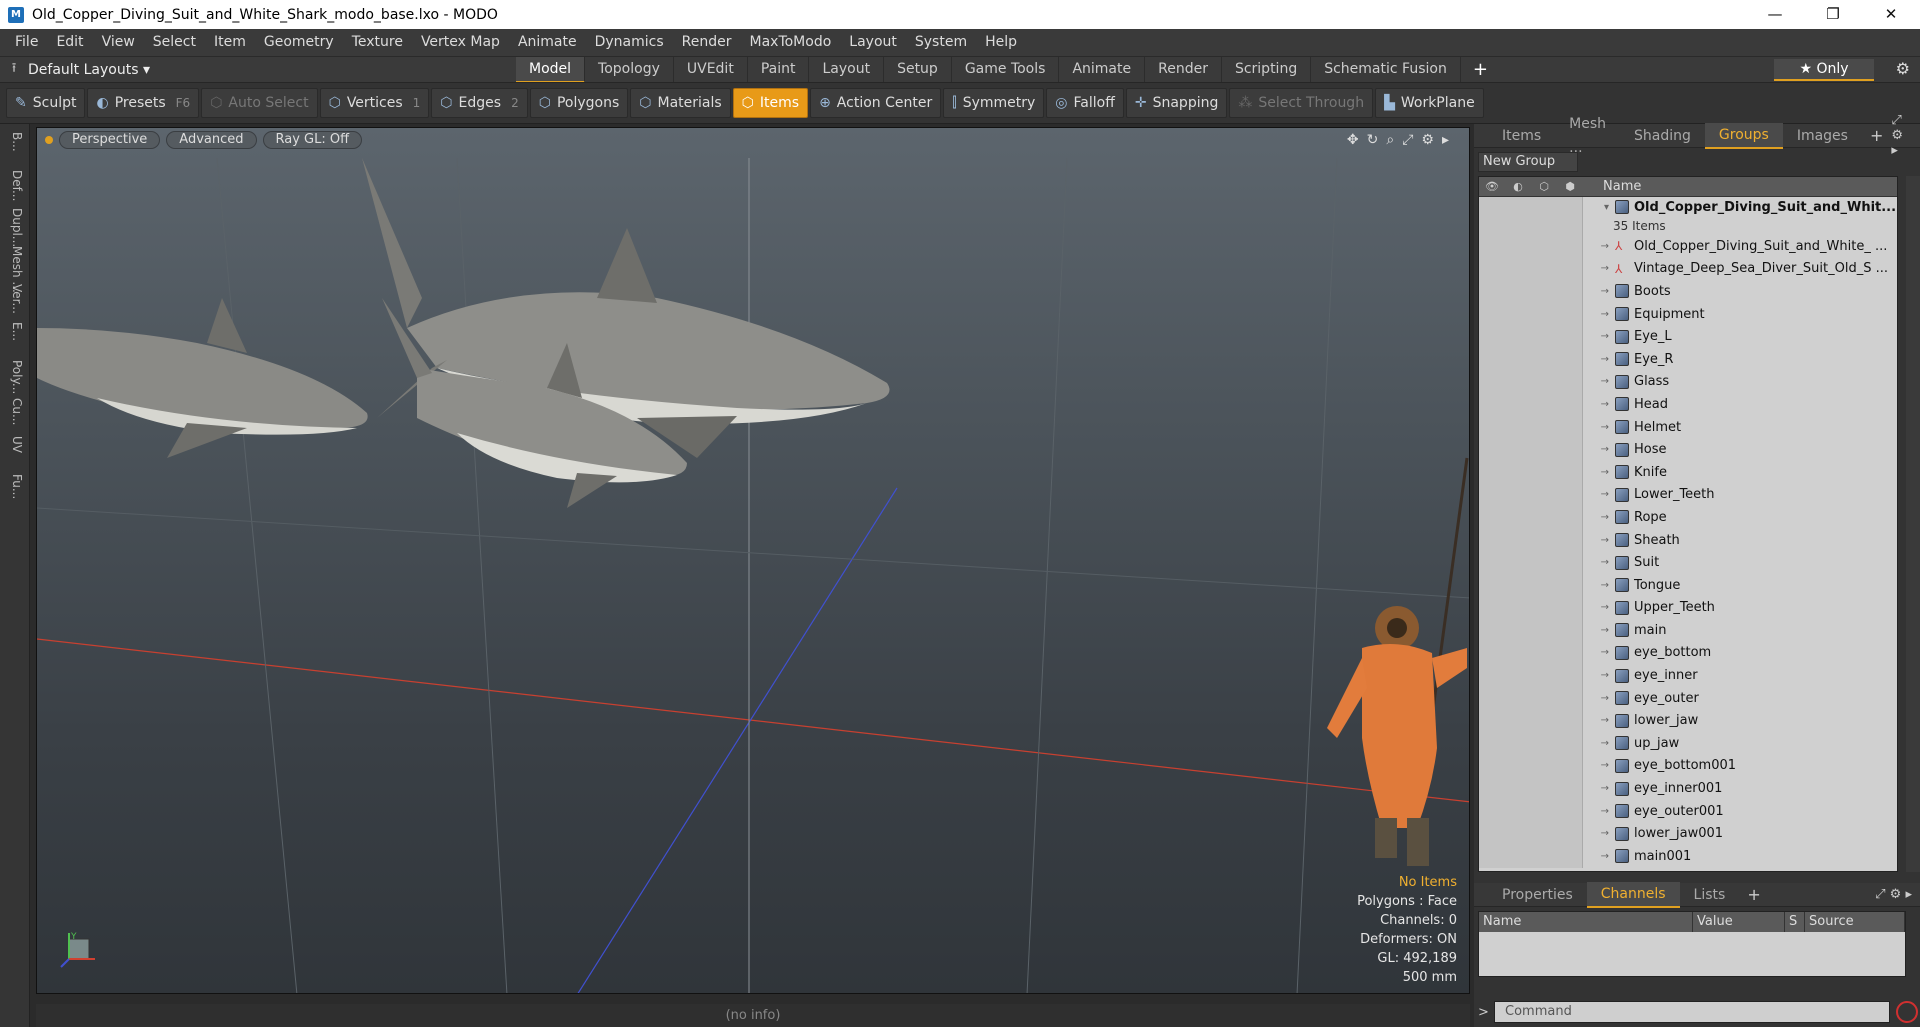  Describe the element at coordinates (1688, 427) in the screenshot. I see `tree-mesh-item: → Helmet` at that location.